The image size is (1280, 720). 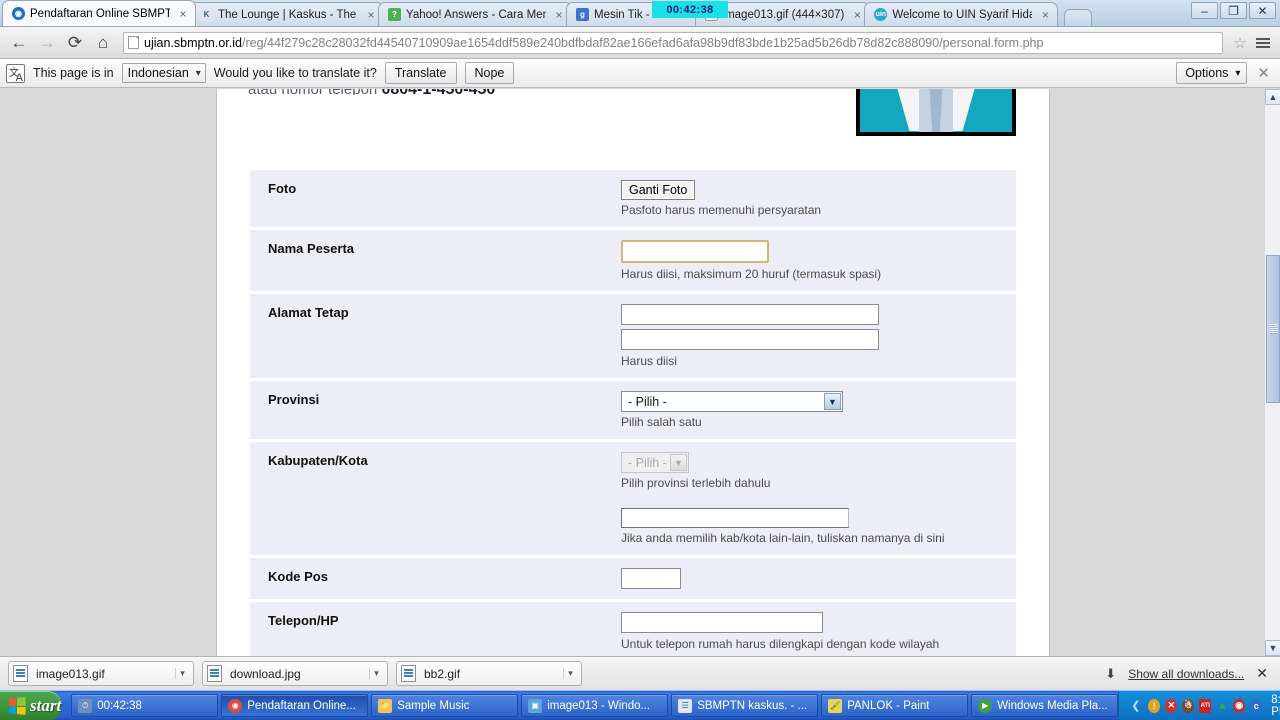 I want to click on page-scrollbar: ▲ ▼, so click(x=1272, y=372).